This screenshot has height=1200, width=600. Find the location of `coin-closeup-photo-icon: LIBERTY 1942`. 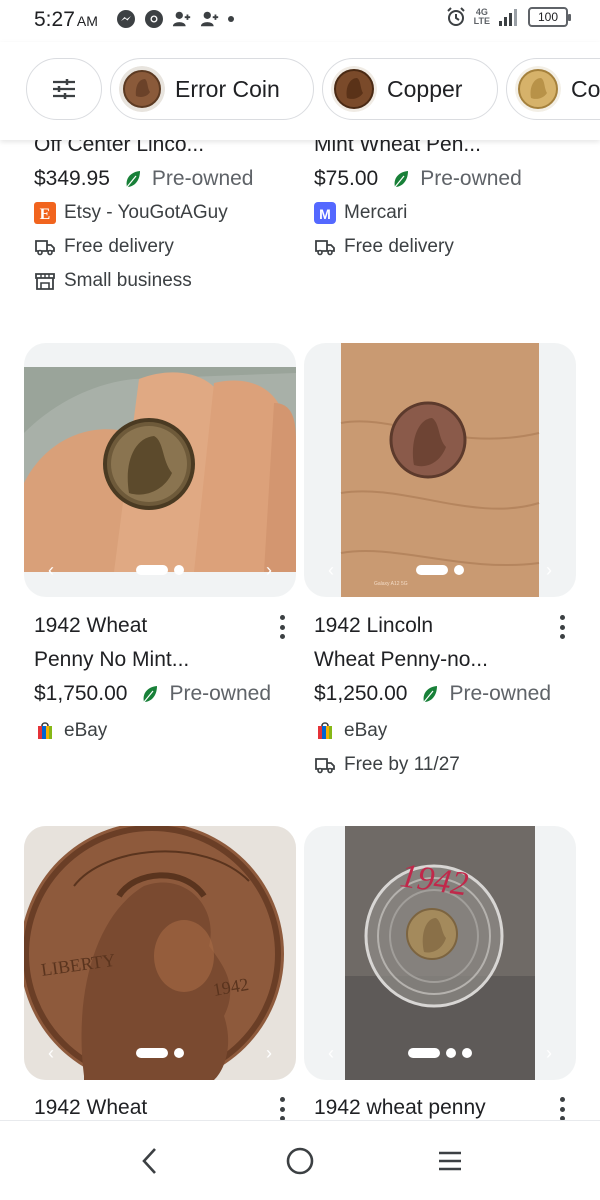

coin-closeup-photo-icon: LIBERTY 1942 is located at coordinates (160, 953).